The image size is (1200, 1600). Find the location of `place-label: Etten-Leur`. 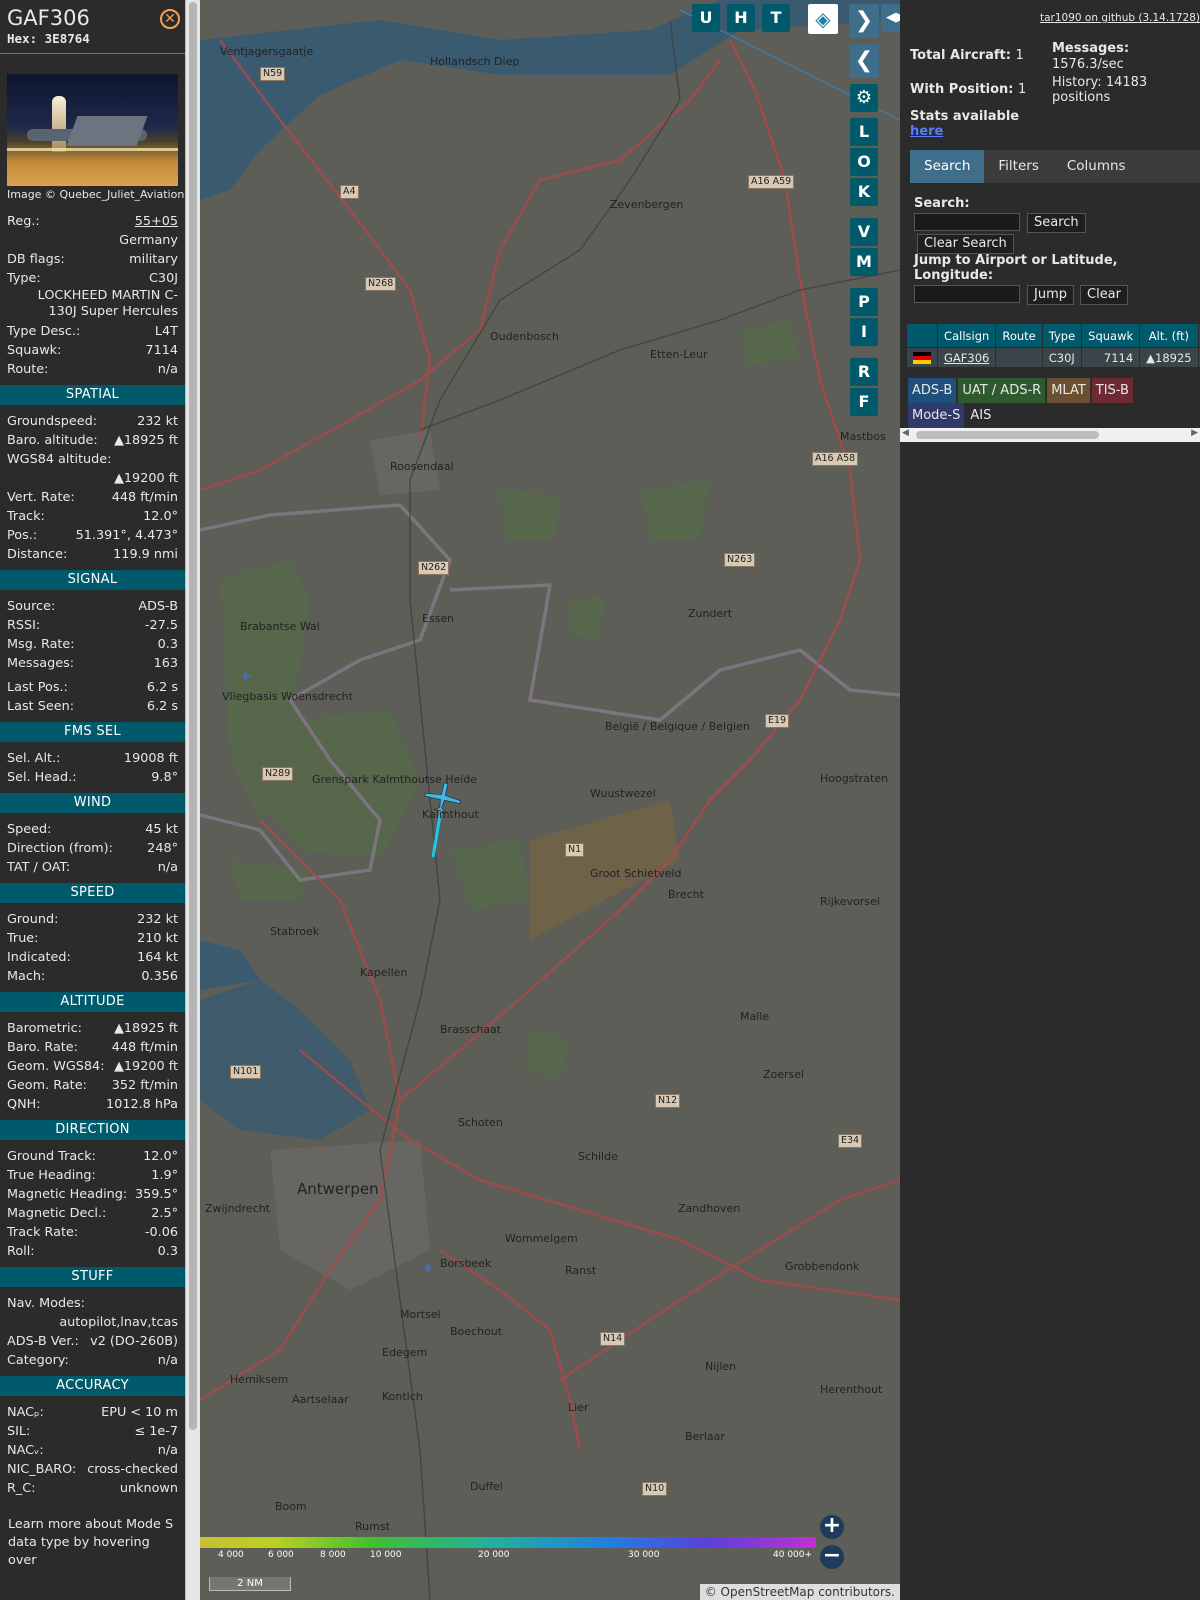

place-label: Etten-Leur is located at coordinates (679, 354).